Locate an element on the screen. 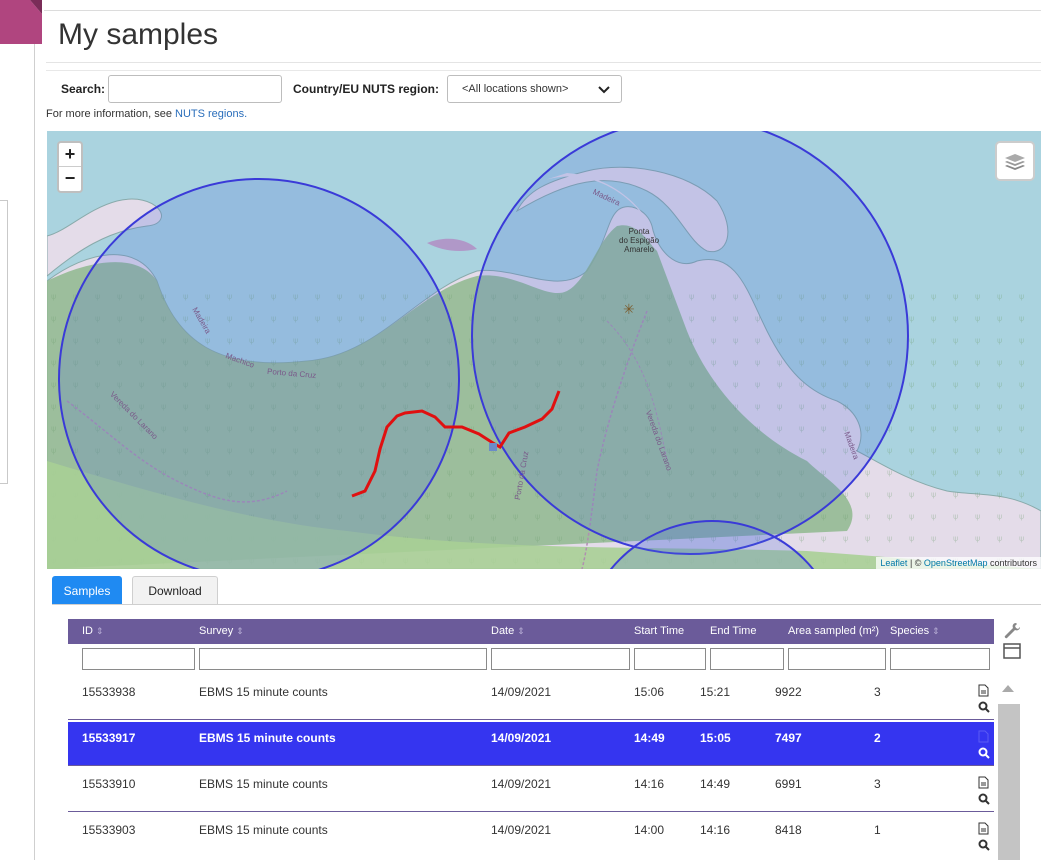 The height and width of the screenshot is (860, 1041). left-panel-frame is located at coordinates (4, 342).